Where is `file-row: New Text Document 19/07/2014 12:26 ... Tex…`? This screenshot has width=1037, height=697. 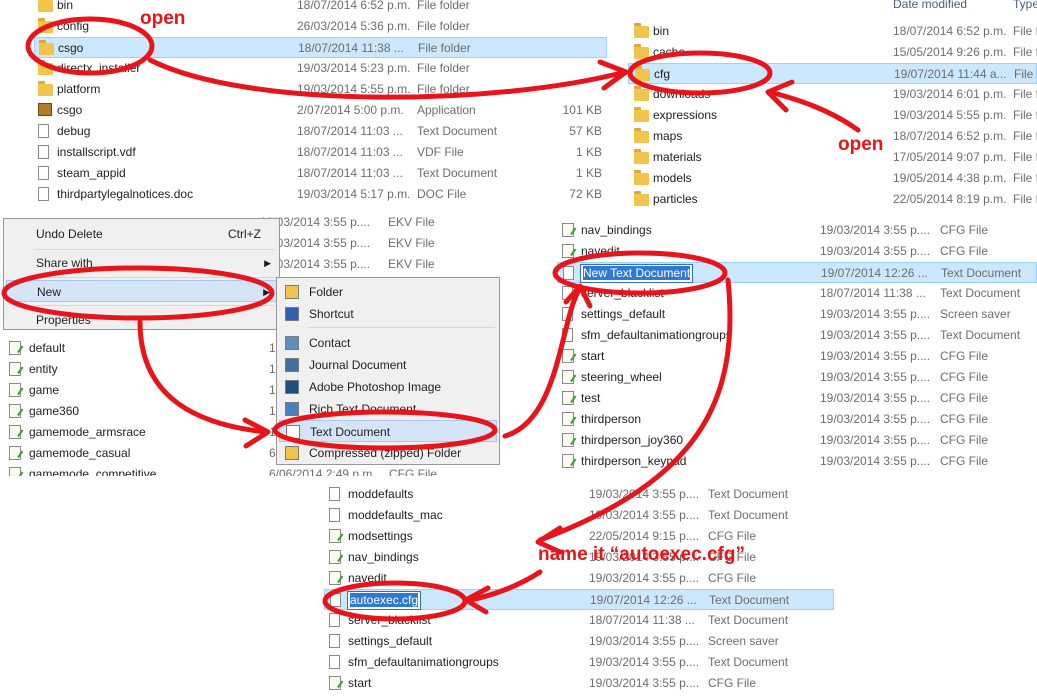
file-row: New Text Document 19/07/2014 12:26 ... Tex… is located at coordinates (797, 272).